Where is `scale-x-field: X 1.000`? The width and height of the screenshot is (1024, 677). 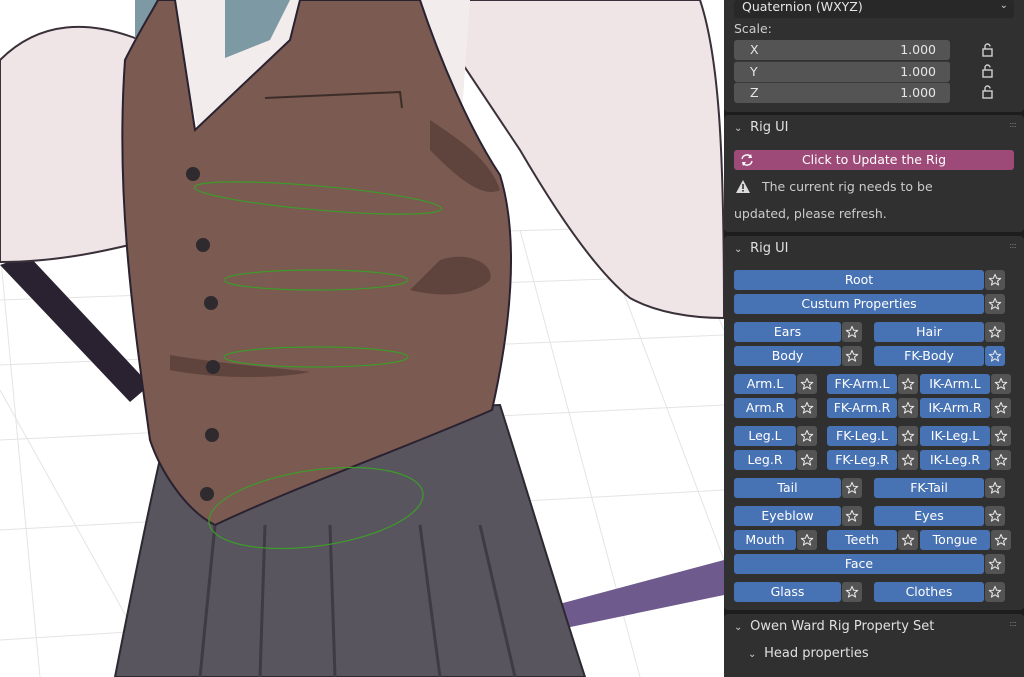
scale-x-field: X 1.000 is located at coordinates (842, 50).